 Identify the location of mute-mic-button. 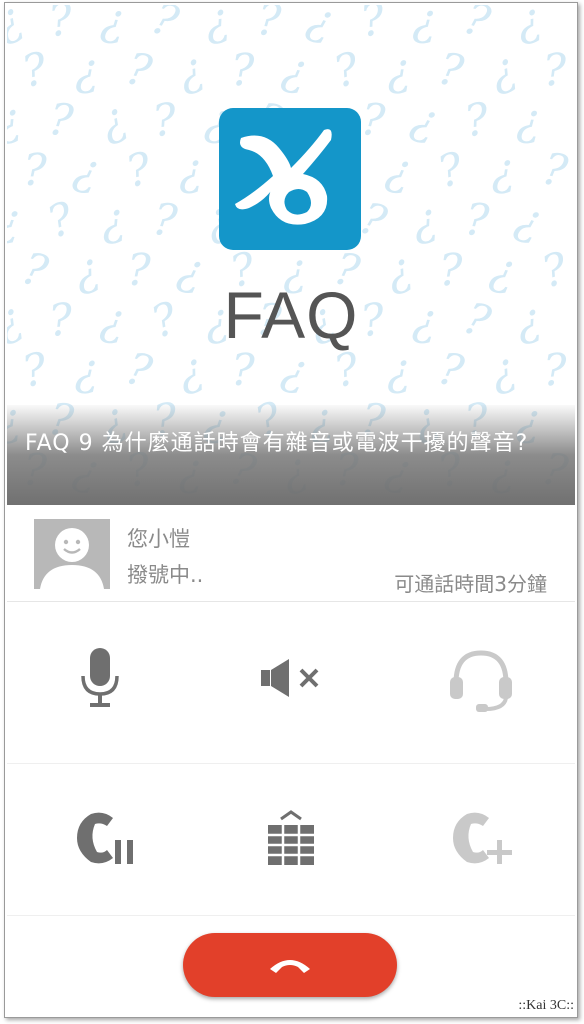
(100, 678).